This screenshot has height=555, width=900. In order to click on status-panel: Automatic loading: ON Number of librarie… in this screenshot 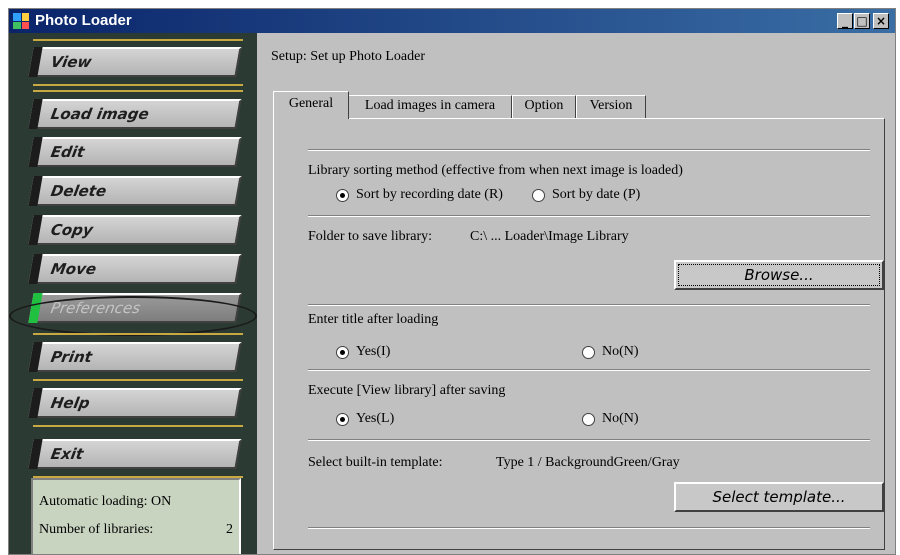, I will do `click(136, 516)`.